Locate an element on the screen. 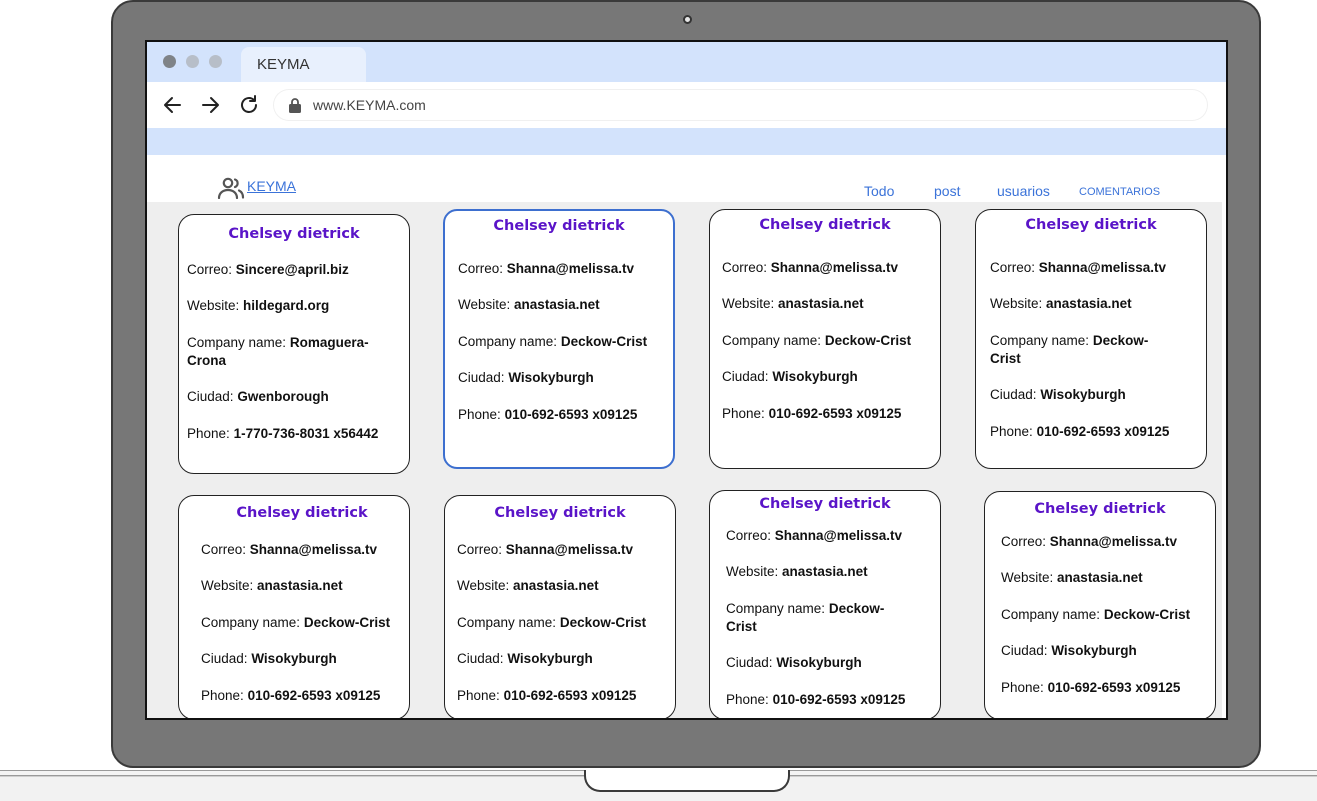  window-minimize-dot is located at coordinates (192, 61).